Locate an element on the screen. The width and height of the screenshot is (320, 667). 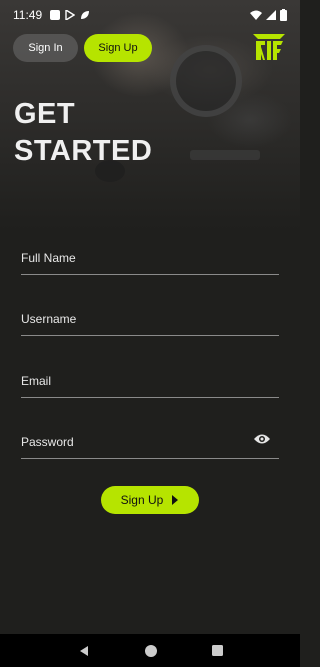
page-title: GET STARTED is located at coordinates (83, 133).